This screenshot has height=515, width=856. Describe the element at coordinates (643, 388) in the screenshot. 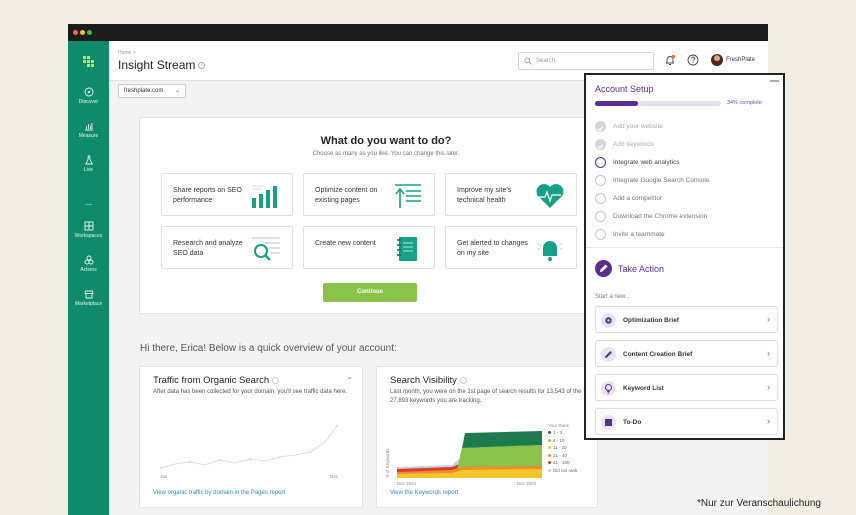

I see `action-label: Keyword List` at that location.